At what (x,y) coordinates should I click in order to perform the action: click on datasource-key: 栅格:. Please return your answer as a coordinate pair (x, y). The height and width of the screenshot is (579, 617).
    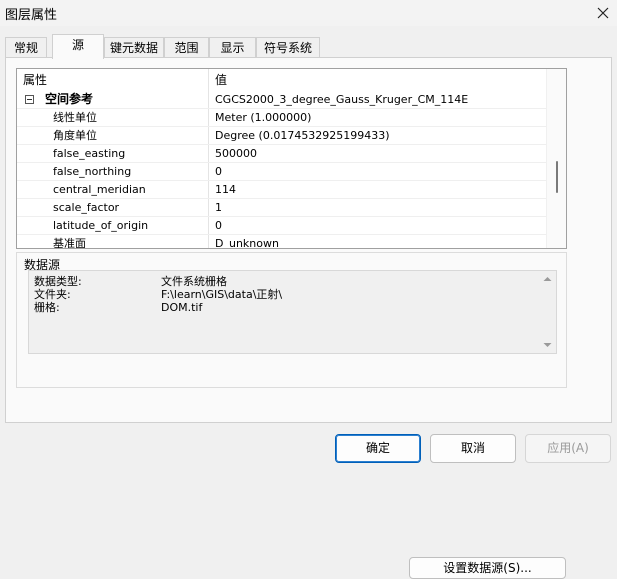
    Looking at the image, I should click on (47, 307).